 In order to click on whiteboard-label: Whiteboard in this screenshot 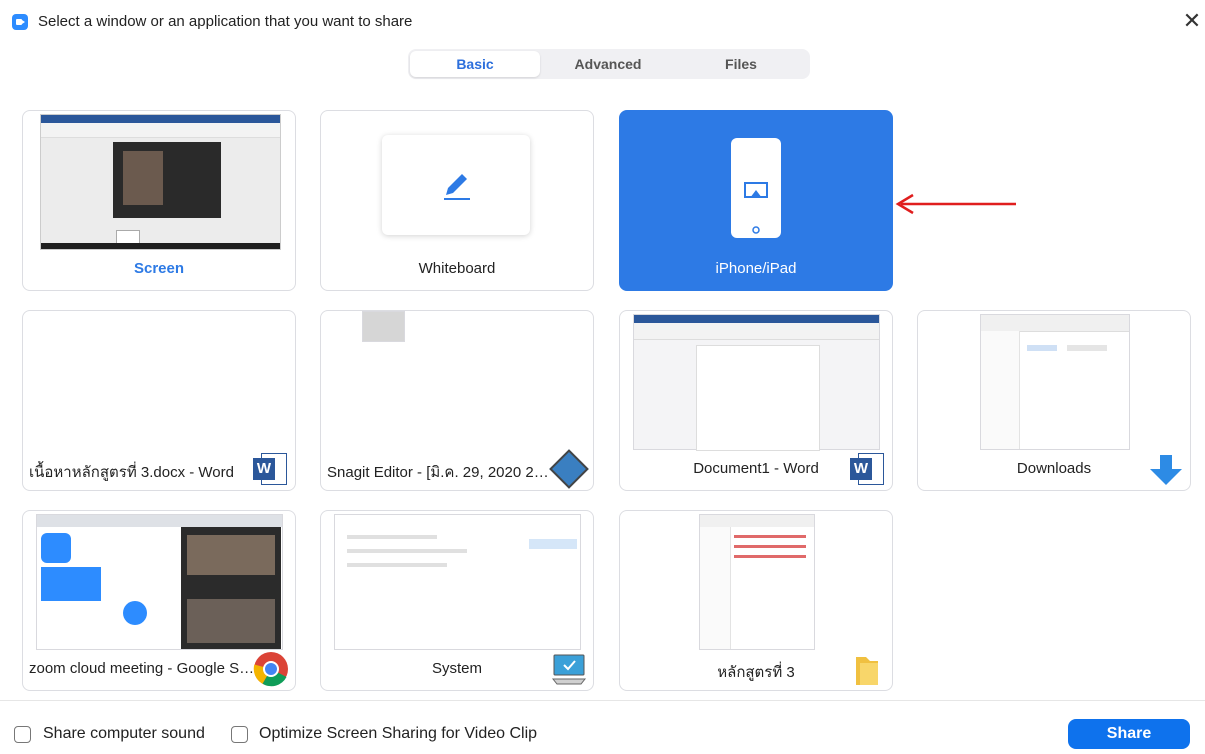, I will do `click(457, 268)`.